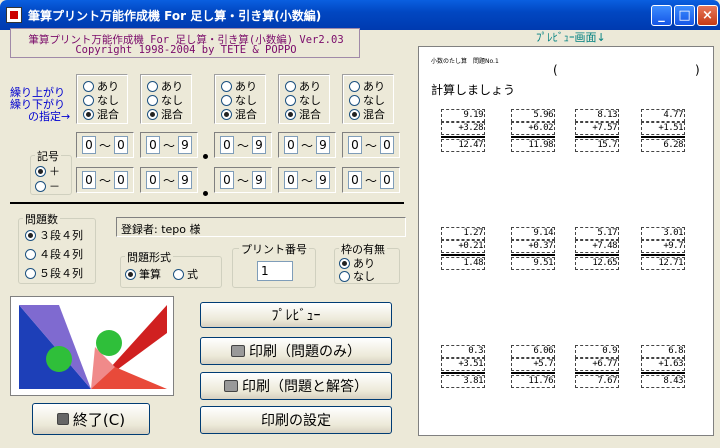 The image size is (720, 448). Describe the element at coordinates (185, 274) in the screenshot. I see `problem-format-option: 式` at that location.